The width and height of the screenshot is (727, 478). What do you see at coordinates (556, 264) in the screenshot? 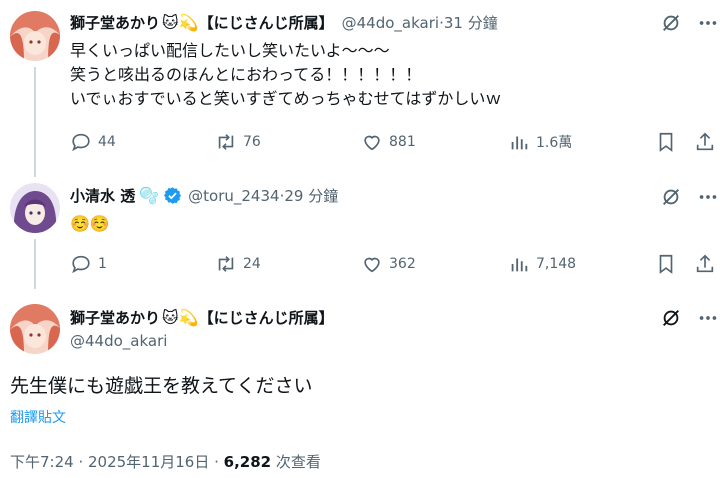
I see `tweet2-view-count: 7,148` at bounding box center [556, 264].